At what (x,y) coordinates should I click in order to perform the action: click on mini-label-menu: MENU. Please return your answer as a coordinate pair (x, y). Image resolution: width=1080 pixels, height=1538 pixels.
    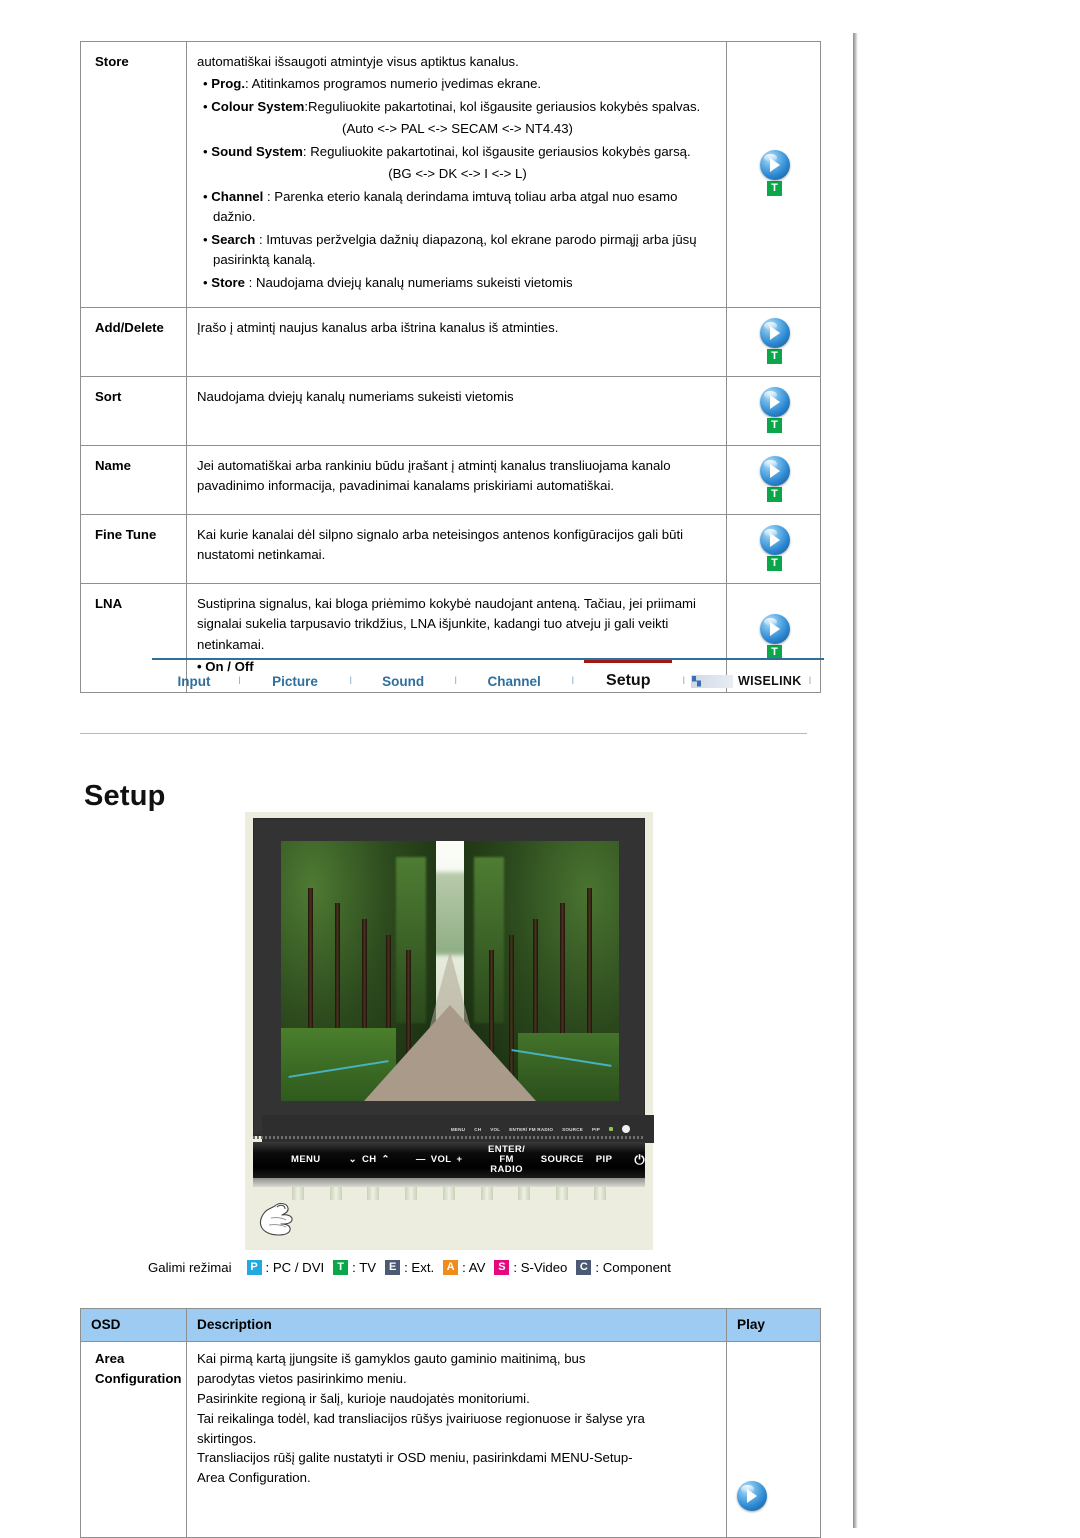
    Looking at the image, I should click on (458, 1129).